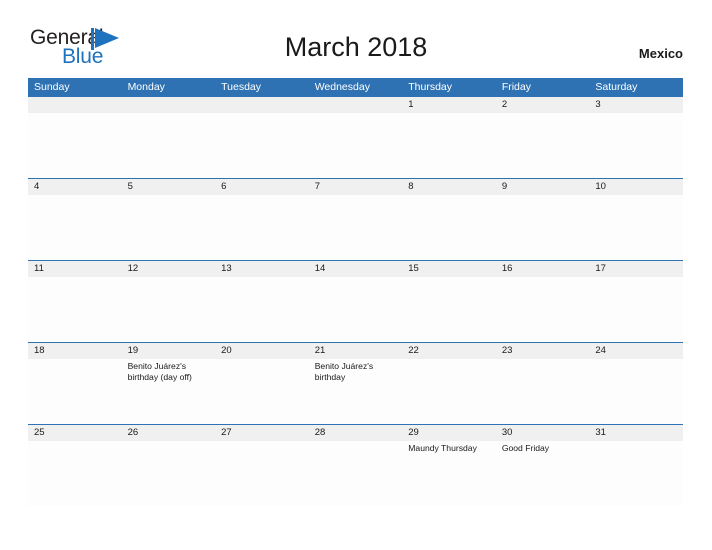 The image size is (712, 550). What do you see at coordinates (344, 372) in the screenshot?
I see `day-event-text: Benito Juárez's birthday` at bounding box center [344, 372].